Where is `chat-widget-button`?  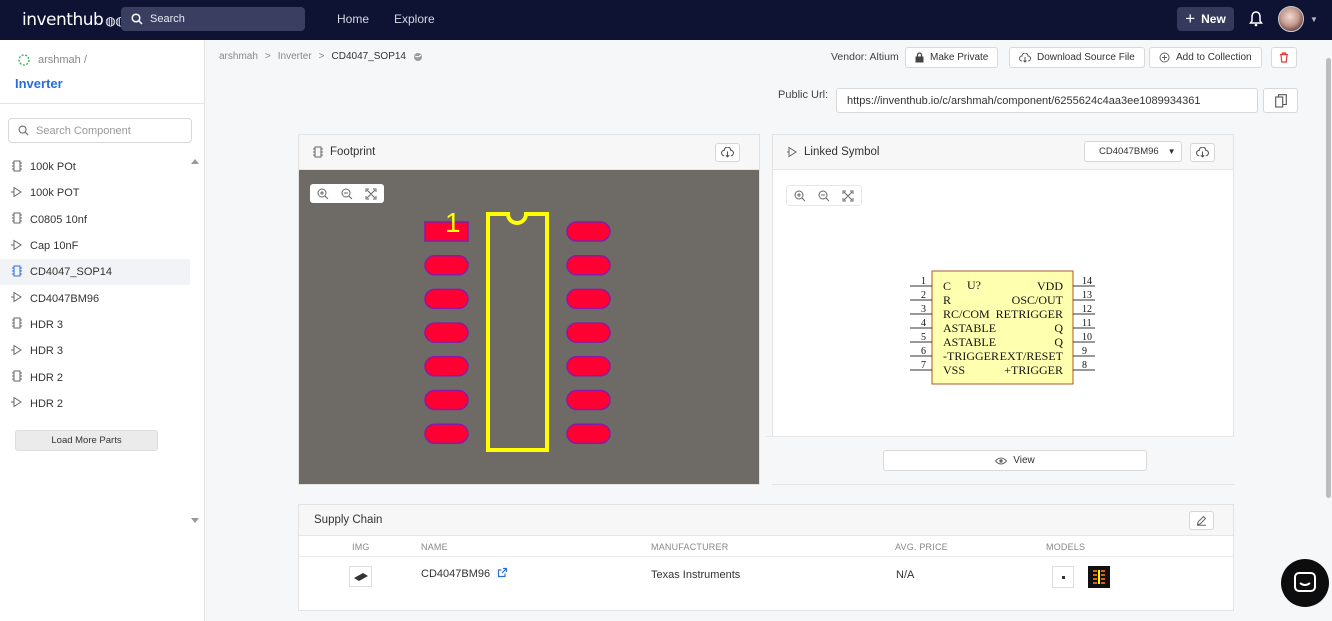
chat-widget-button is located at coordinates (1305, 583).